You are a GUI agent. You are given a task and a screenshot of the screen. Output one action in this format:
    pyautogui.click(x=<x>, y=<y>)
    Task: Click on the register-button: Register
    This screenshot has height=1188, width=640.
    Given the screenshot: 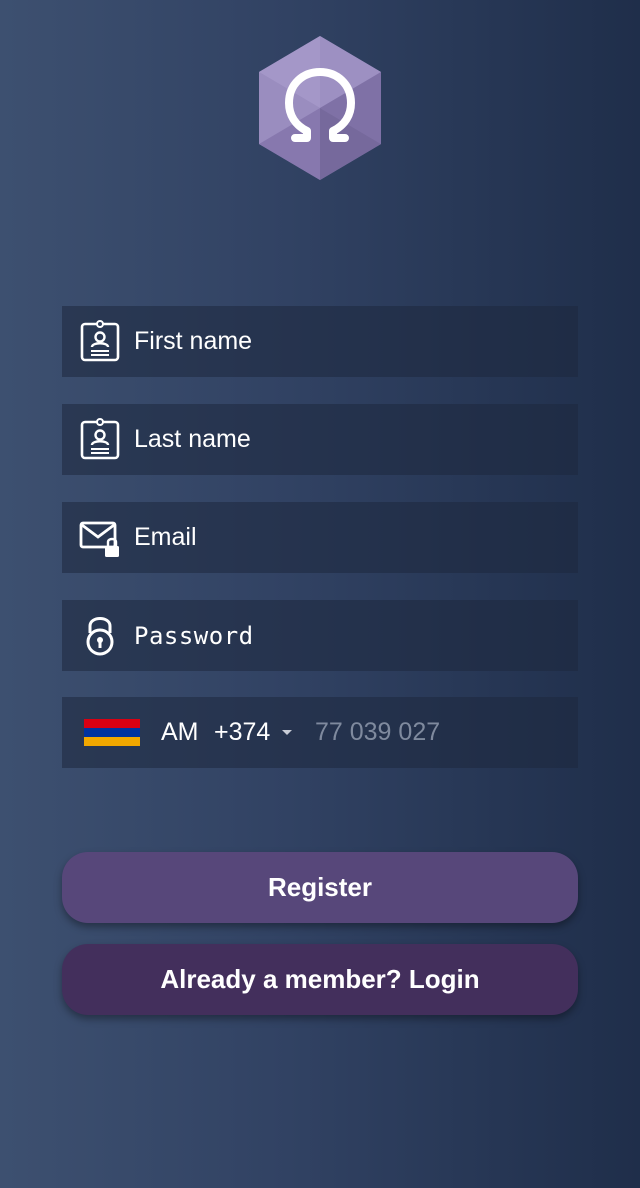 What is the action you would take?
    pyautogui.click(x=320, y=887)
    